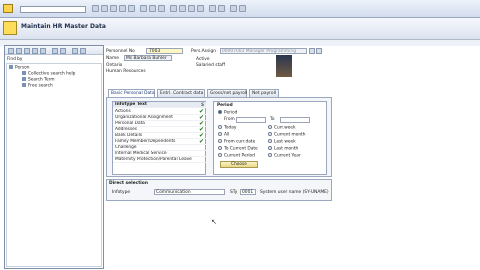 This screenshot has height=270, width=480. Describe the element at coordinates (284, 156) in the screenshot. I see `radio-current-year: Current Year` at that location.